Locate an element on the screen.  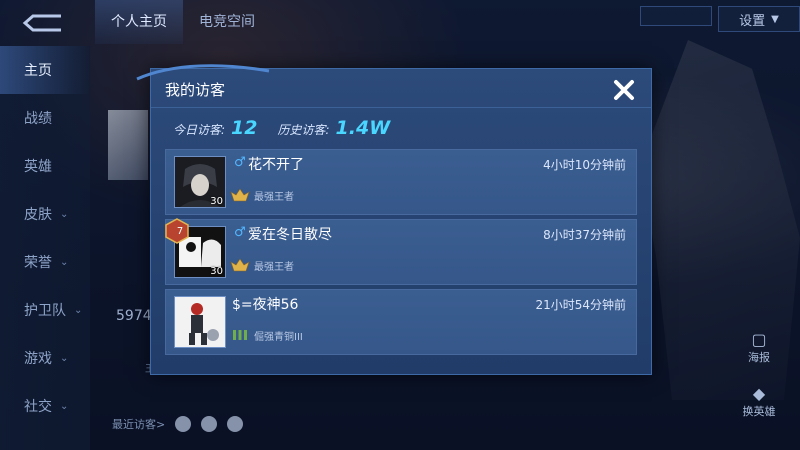
chevron-down-icon: ▼ is located at coordinates (775, 19).